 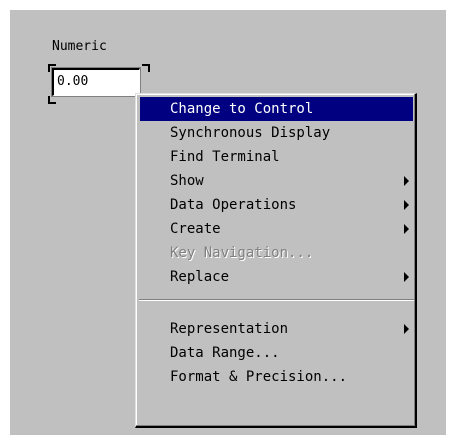 I want to click on numeric-label: Numeric, so click(x=79, y=46).